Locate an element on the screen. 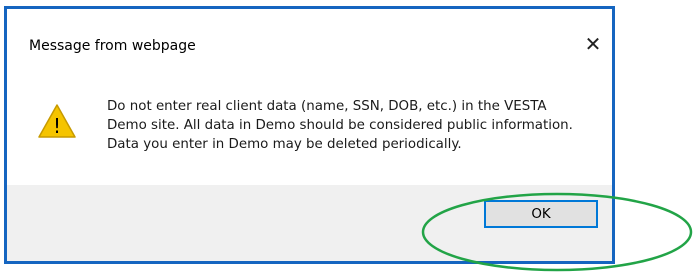 The width and height of the screenshot is (697, 278). warning-icon: ! is located at coordinates (57, 121).